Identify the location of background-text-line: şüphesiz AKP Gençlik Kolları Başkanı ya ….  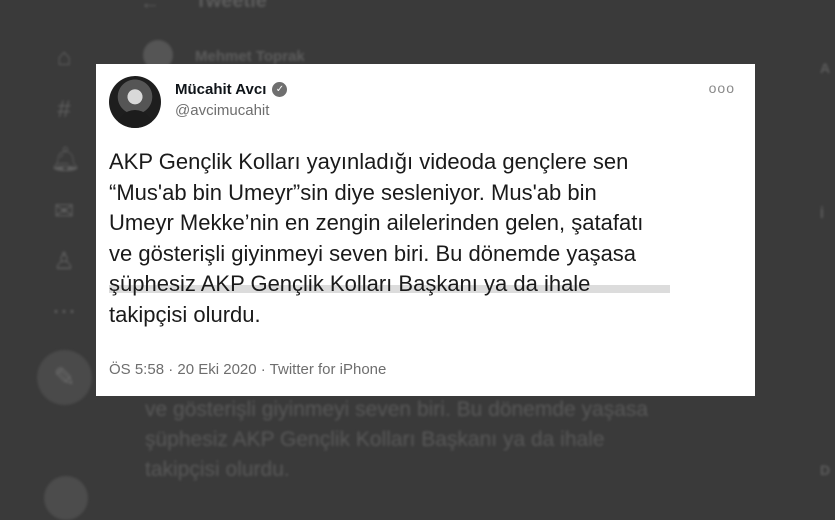
(375, 439).